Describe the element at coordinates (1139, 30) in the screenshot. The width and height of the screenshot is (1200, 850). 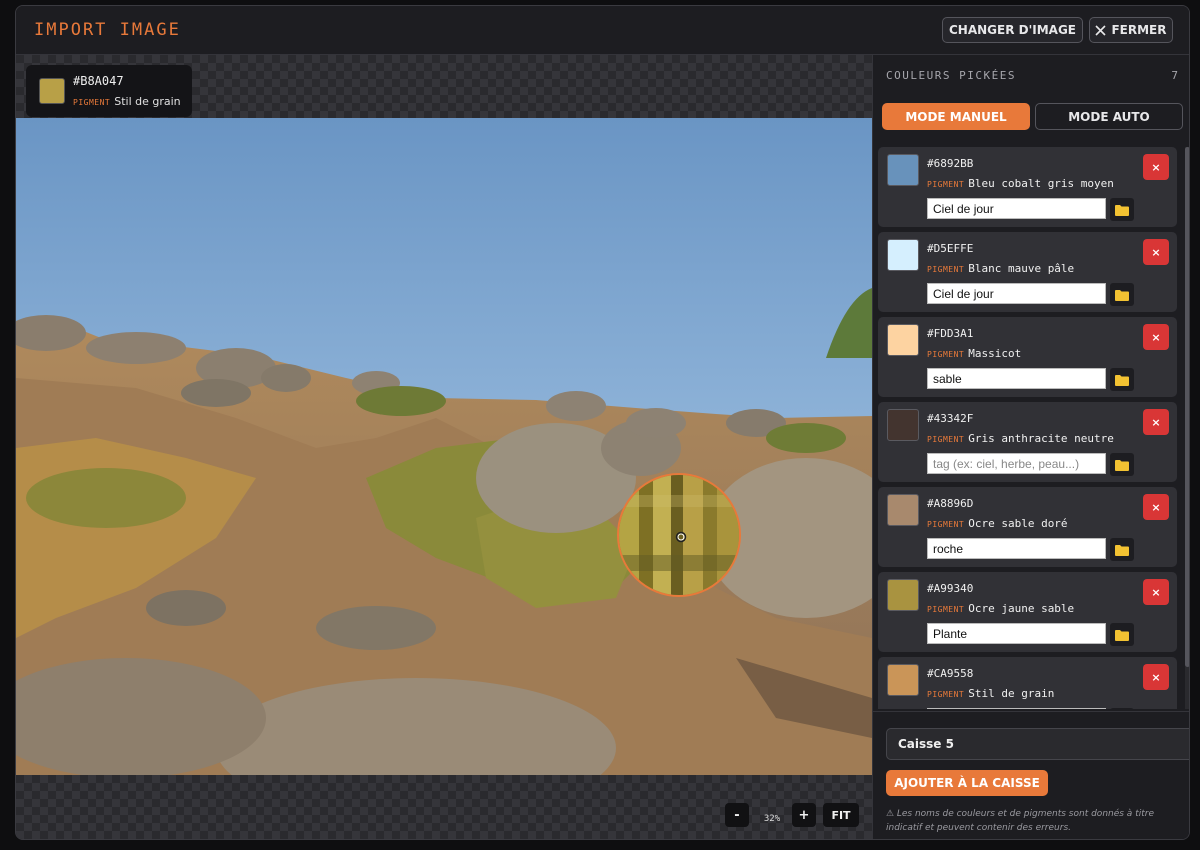
I see `close-button-label: FERMER` at that location.